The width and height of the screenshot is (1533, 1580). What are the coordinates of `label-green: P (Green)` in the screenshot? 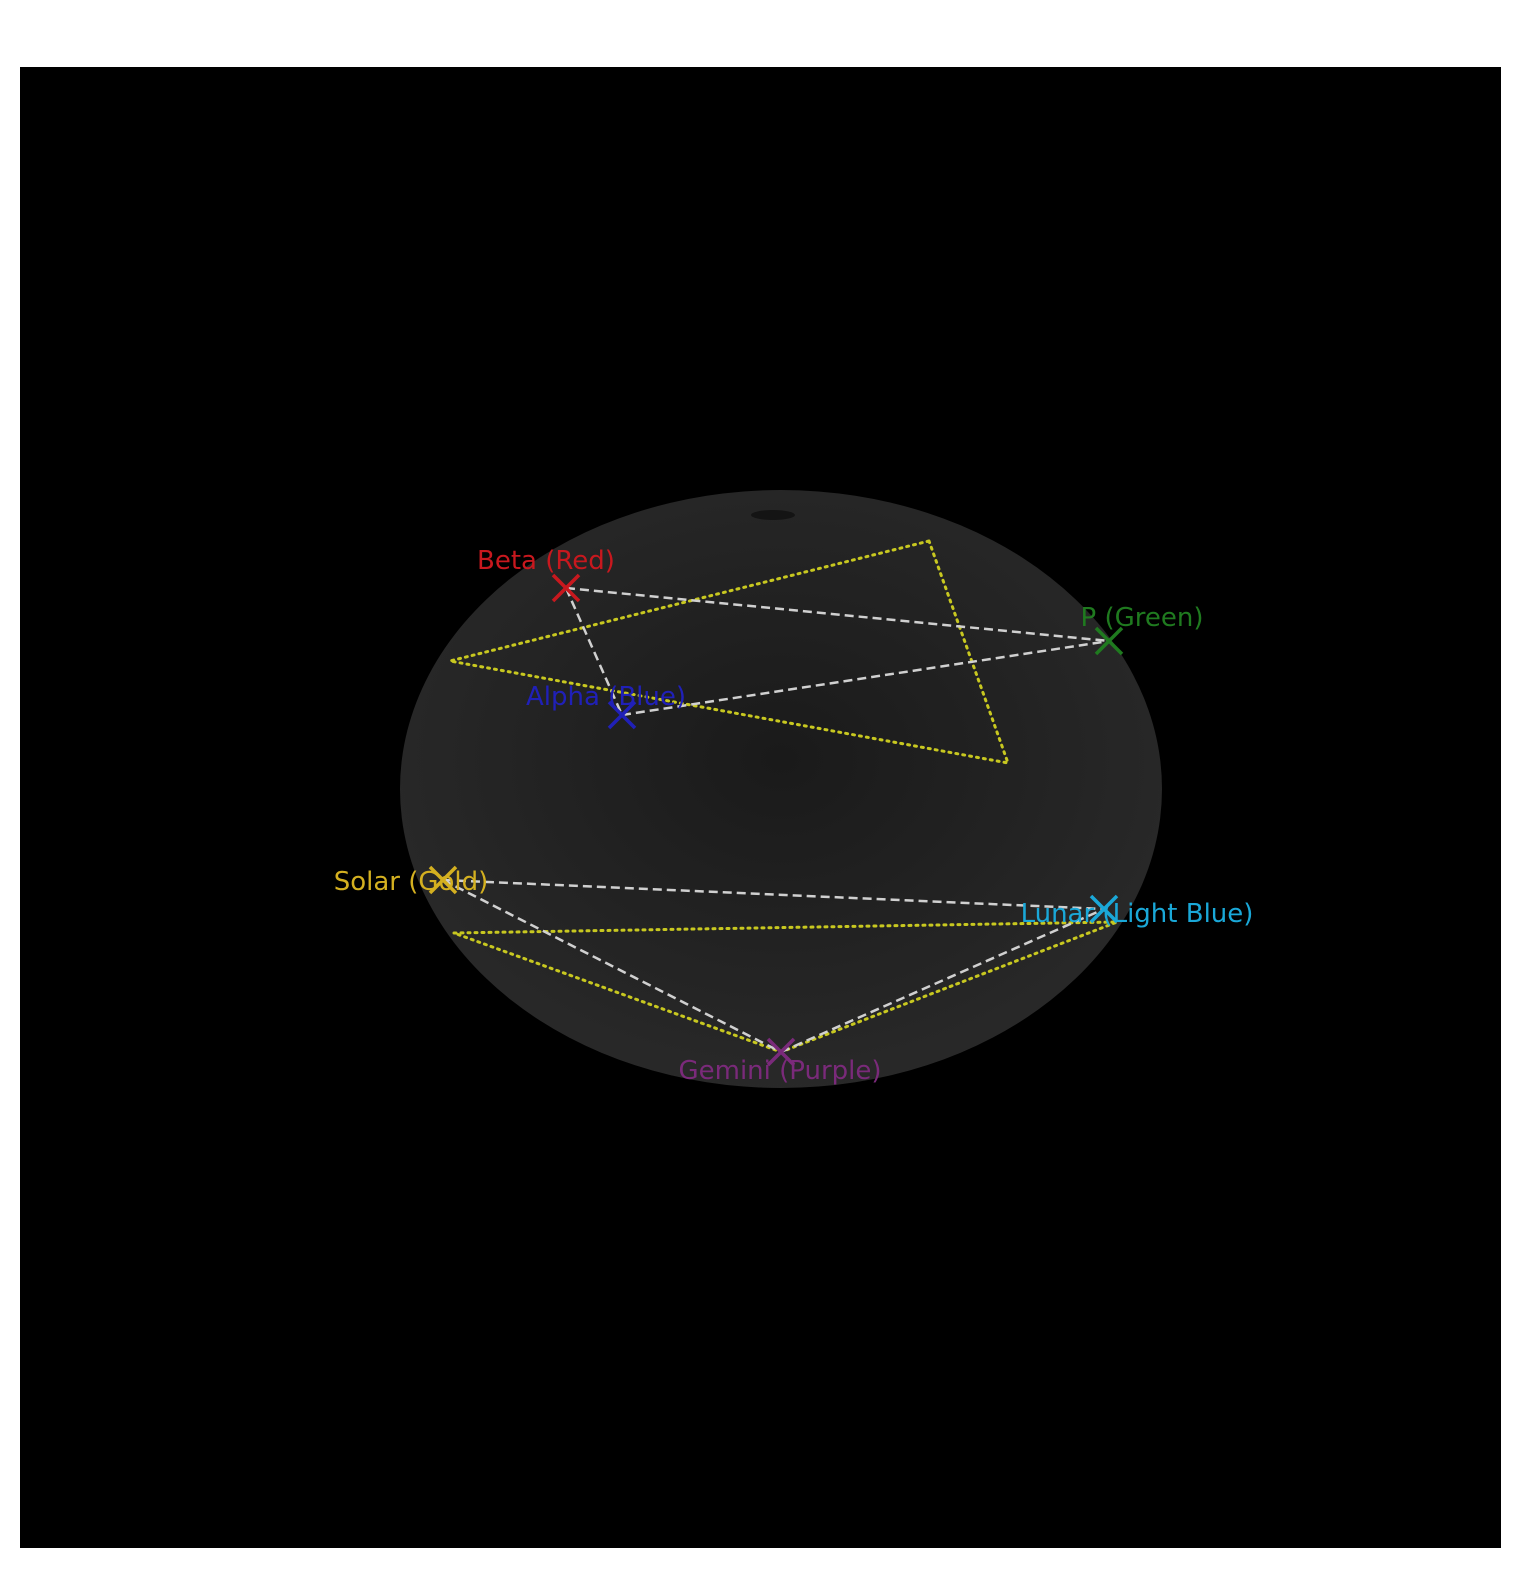 It's located at (1142, 618).